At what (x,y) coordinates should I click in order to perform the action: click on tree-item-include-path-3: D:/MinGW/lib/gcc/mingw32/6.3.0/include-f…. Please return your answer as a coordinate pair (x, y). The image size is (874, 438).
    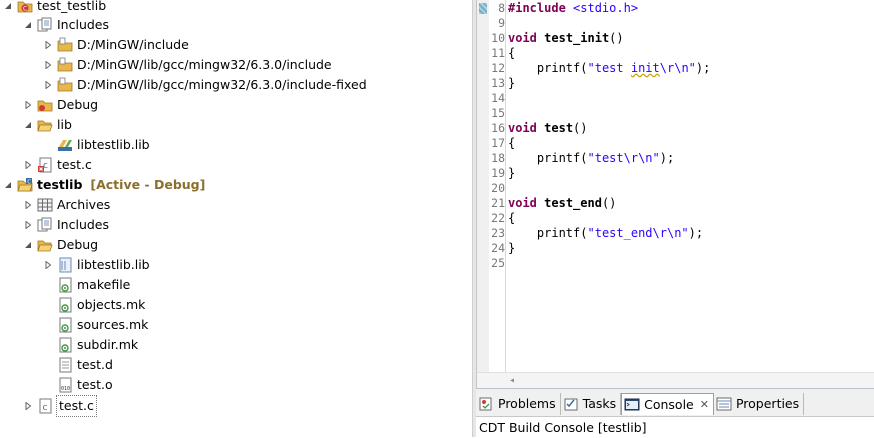
    Looking at the image, I should click on (205, 85).